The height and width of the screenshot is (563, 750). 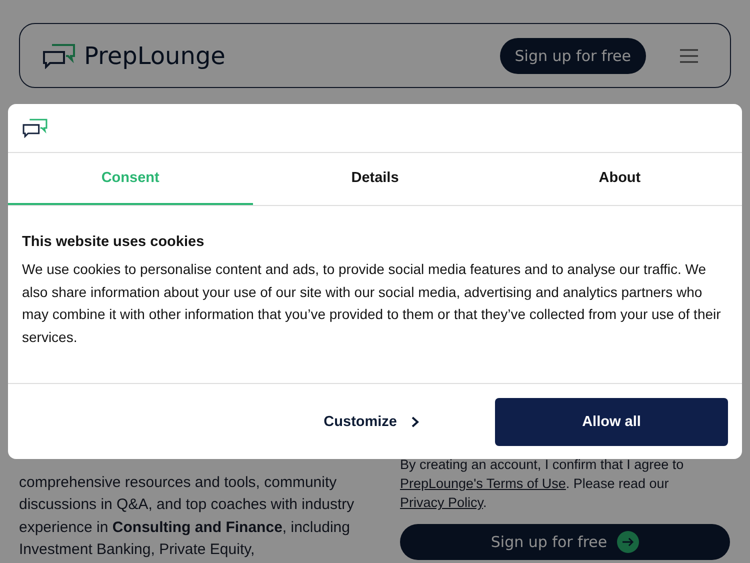 What do you see at coordinates (689, 55) in the screenshot?
I see `menu-icon` at bounding box center [689, 55].